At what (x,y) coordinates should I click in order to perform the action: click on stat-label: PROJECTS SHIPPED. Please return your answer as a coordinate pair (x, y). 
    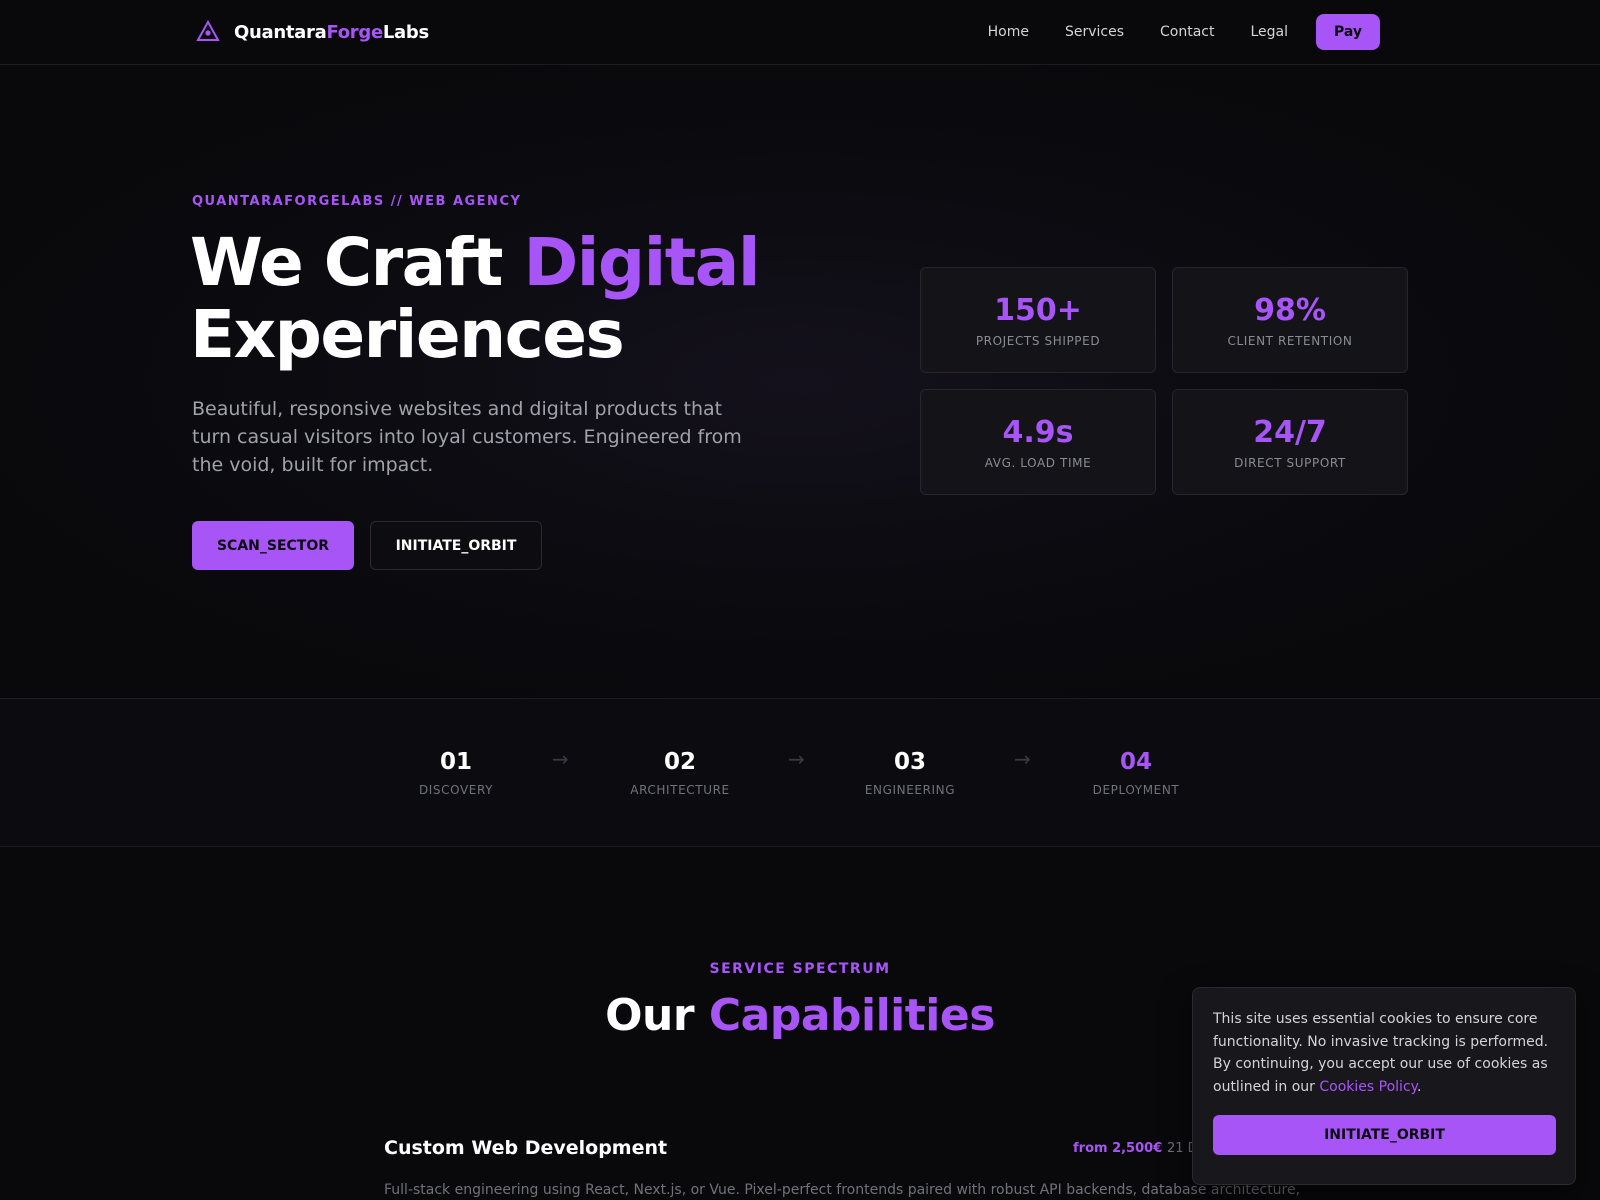
    Looking at the image, I should click on (1038, 340).